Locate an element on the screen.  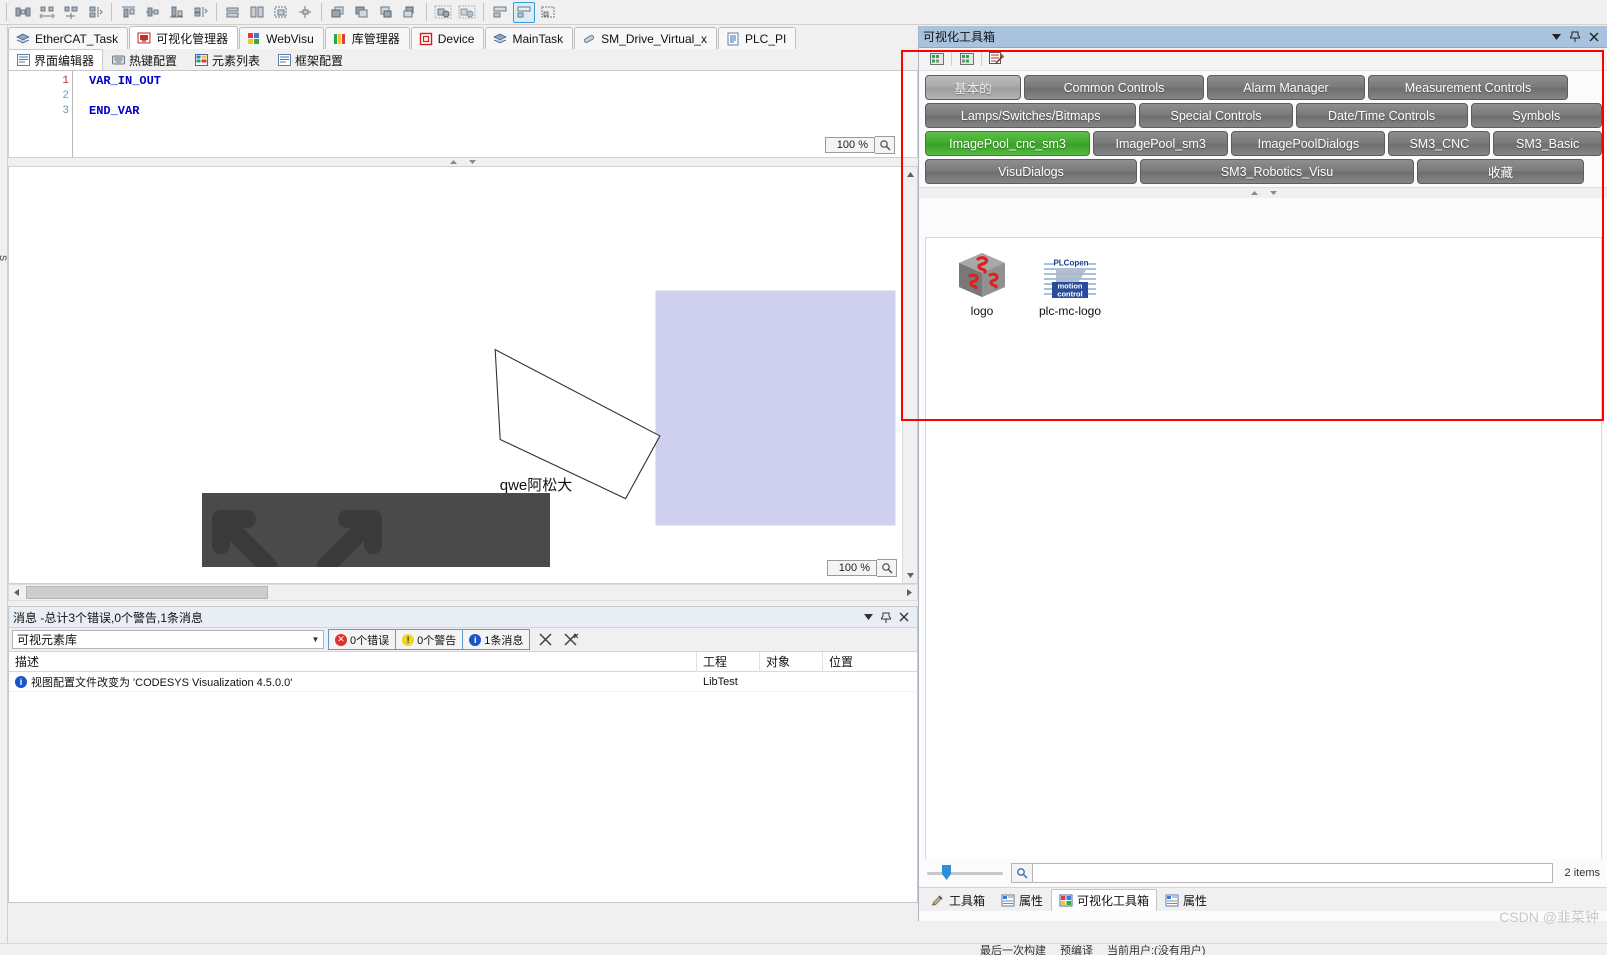
error-count-button: ✕ 0个错误 is located at coordinates (363, 639).